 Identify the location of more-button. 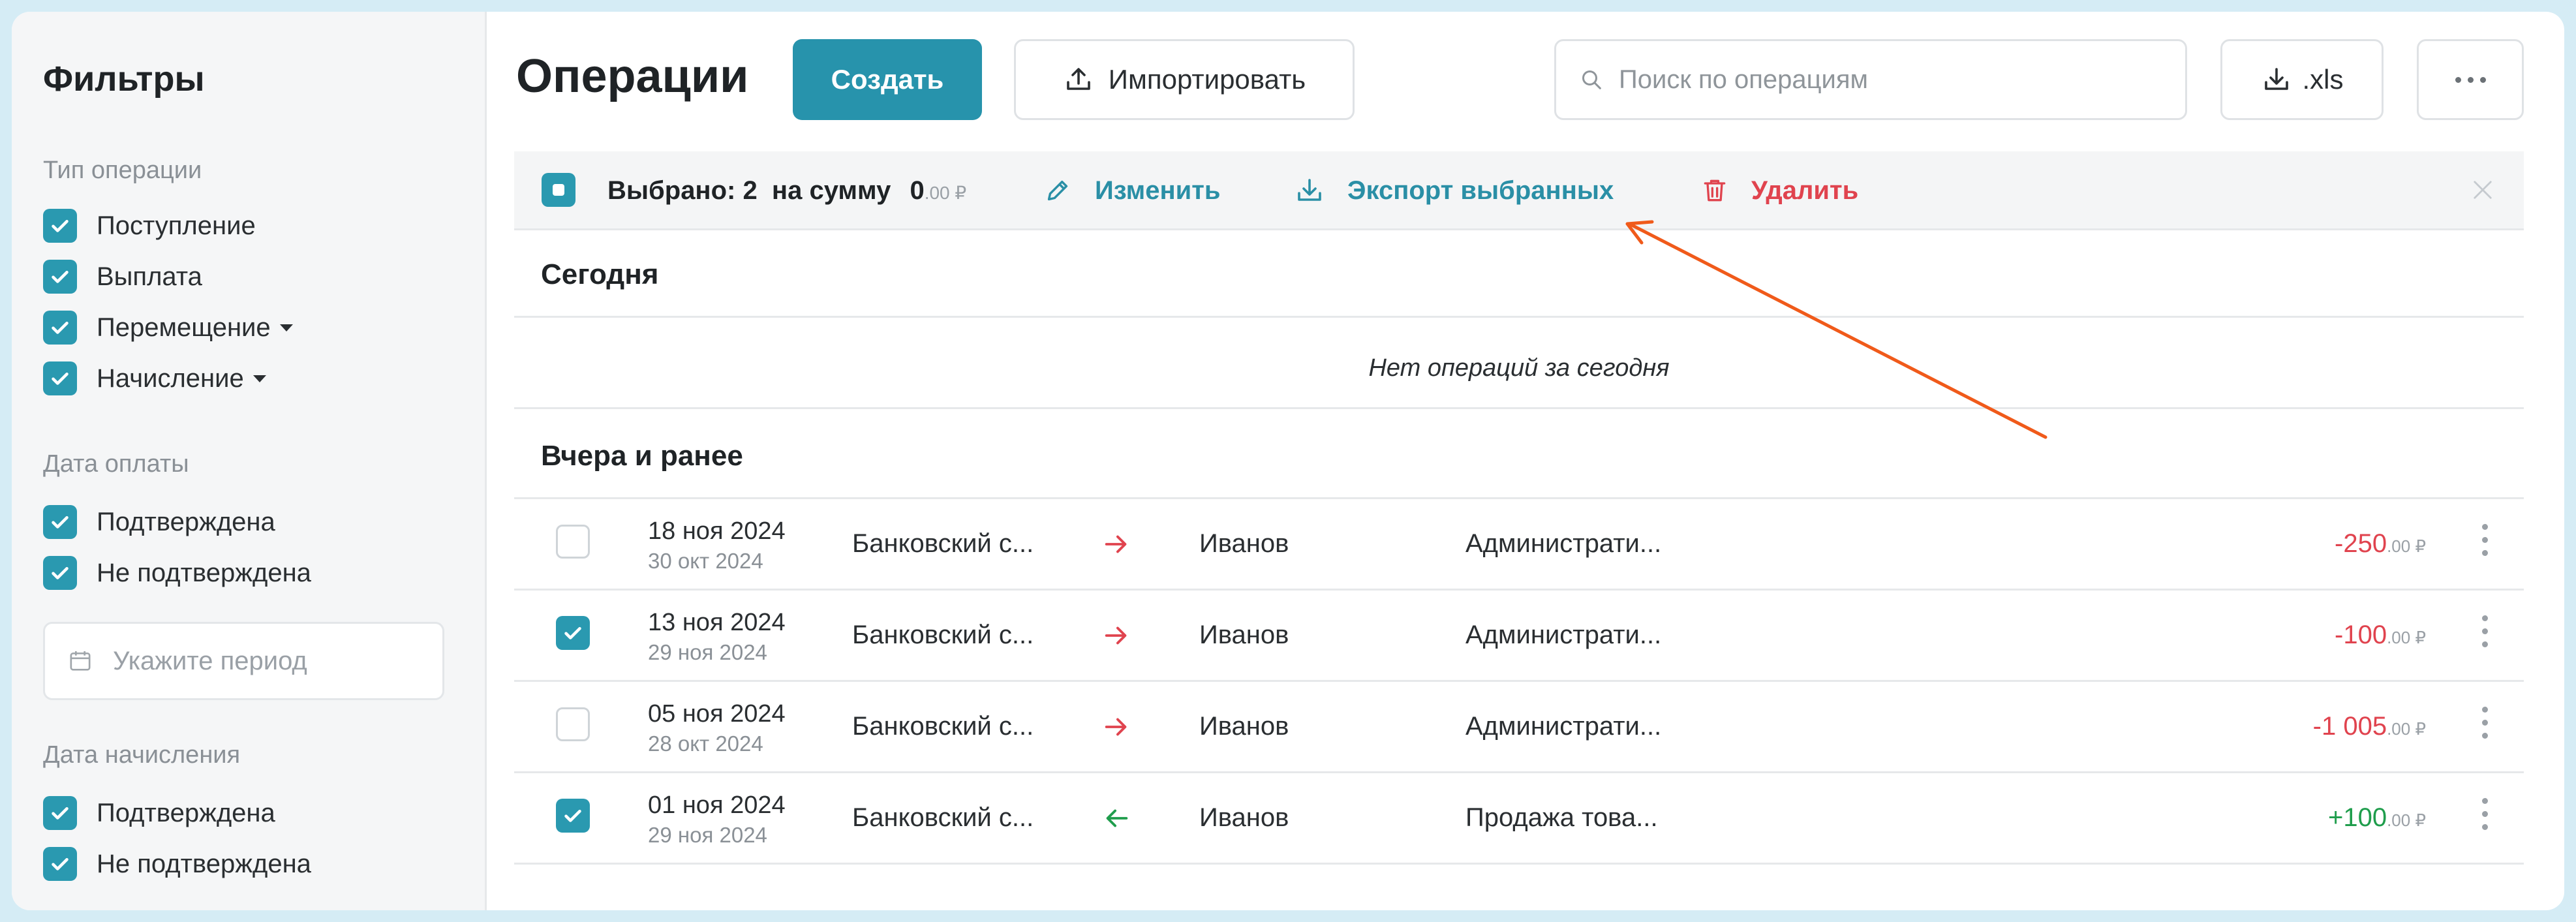
(2470, 80).